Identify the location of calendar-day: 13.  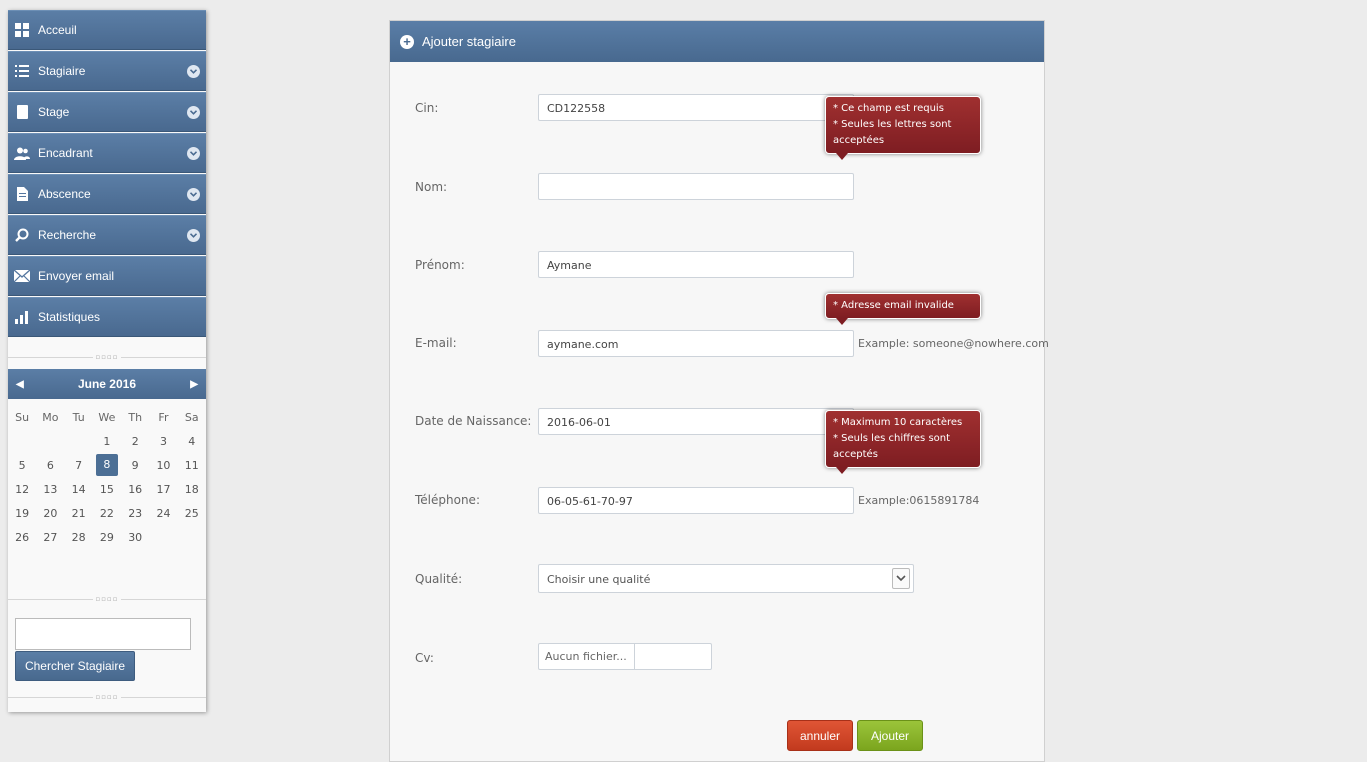
(50, 489).